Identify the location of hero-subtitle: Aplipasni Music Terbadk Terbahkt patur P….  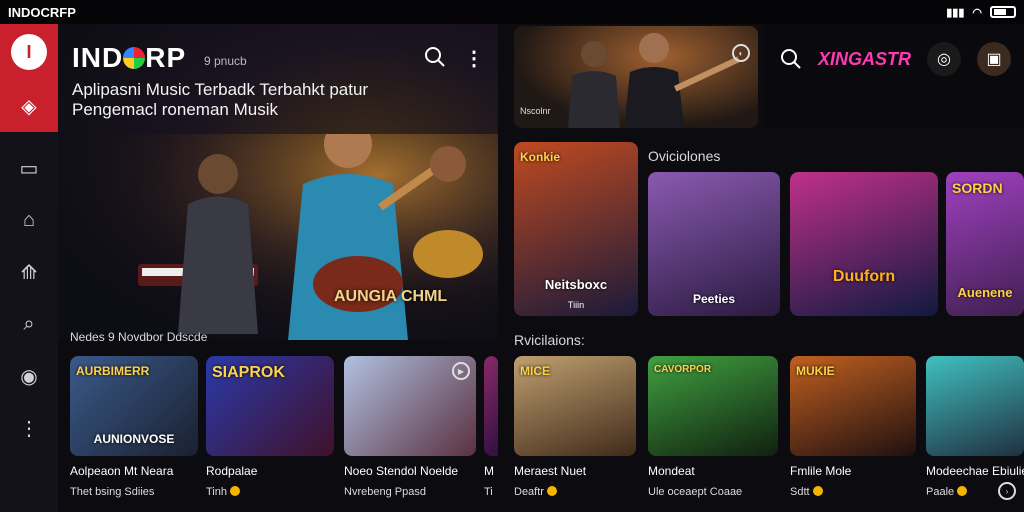
(220, 99).